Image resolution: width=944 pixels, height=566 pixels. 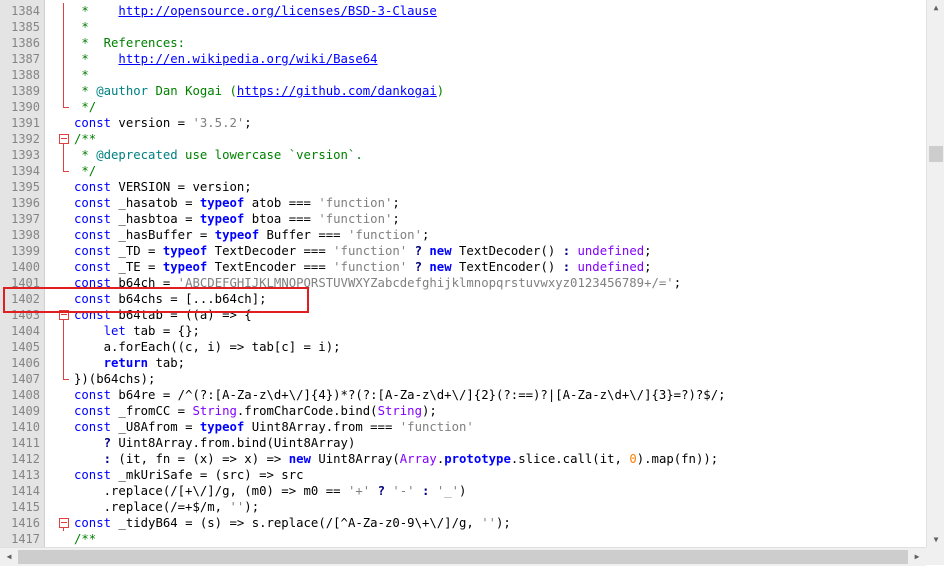 What do you see at coordinates (25, 123) in the screenshot?
I see `line-number: 1391` at bounding box center [25, 123].